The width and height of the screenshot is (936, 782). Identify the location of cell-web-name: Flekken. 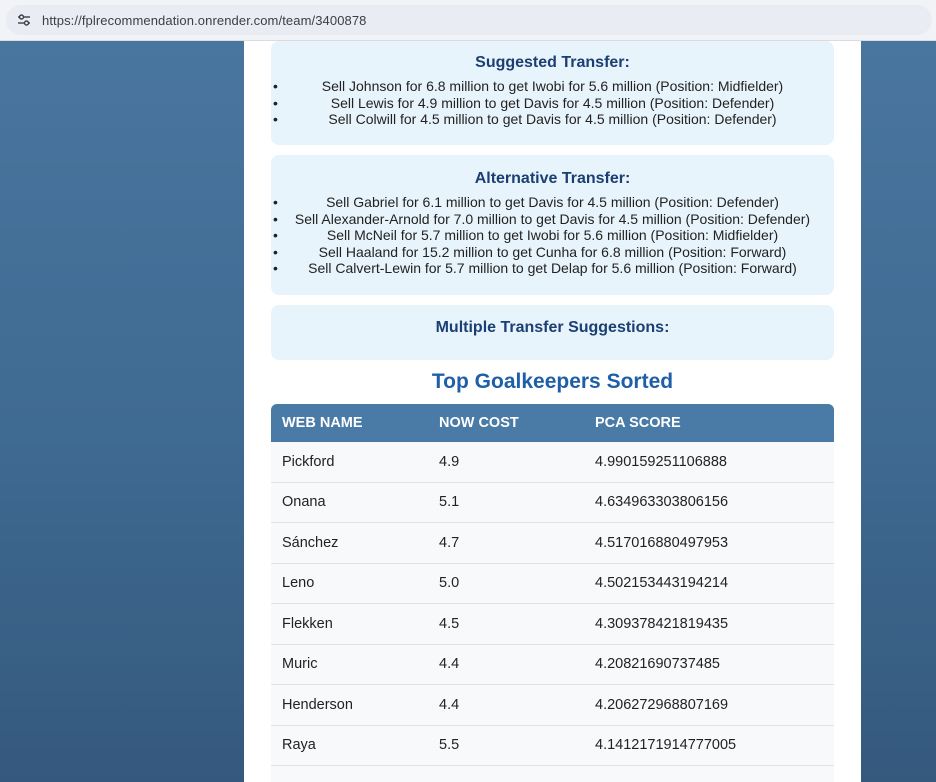
(349, 624).